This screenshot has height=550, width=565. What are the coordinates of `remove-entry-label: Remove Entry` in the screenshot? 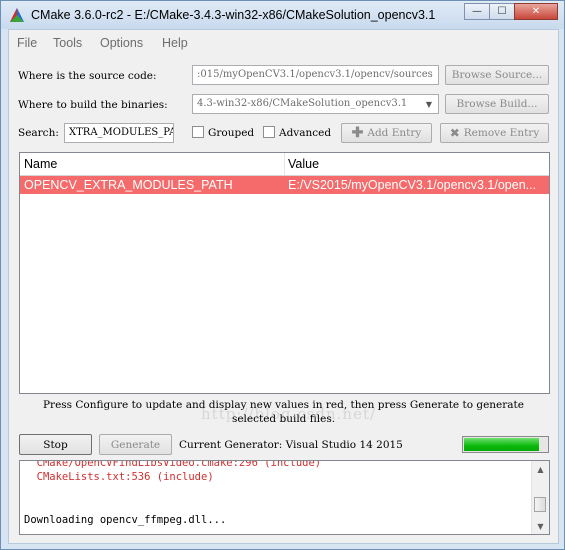 It's located at (501, 133).